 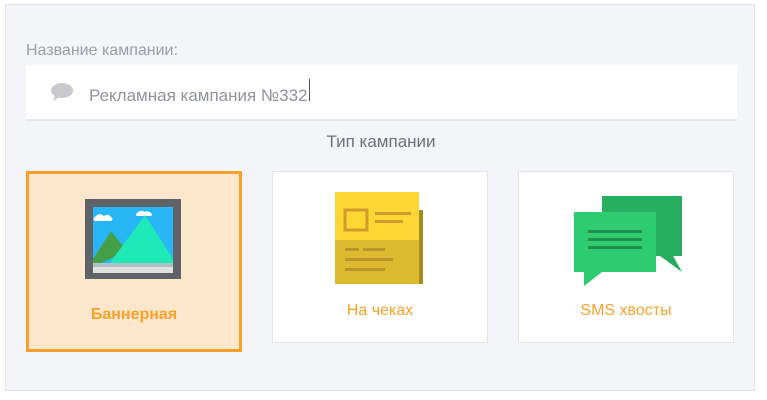 I want to click on campaign-type-card-banner: Баннерная, so click(x=134, y=261).